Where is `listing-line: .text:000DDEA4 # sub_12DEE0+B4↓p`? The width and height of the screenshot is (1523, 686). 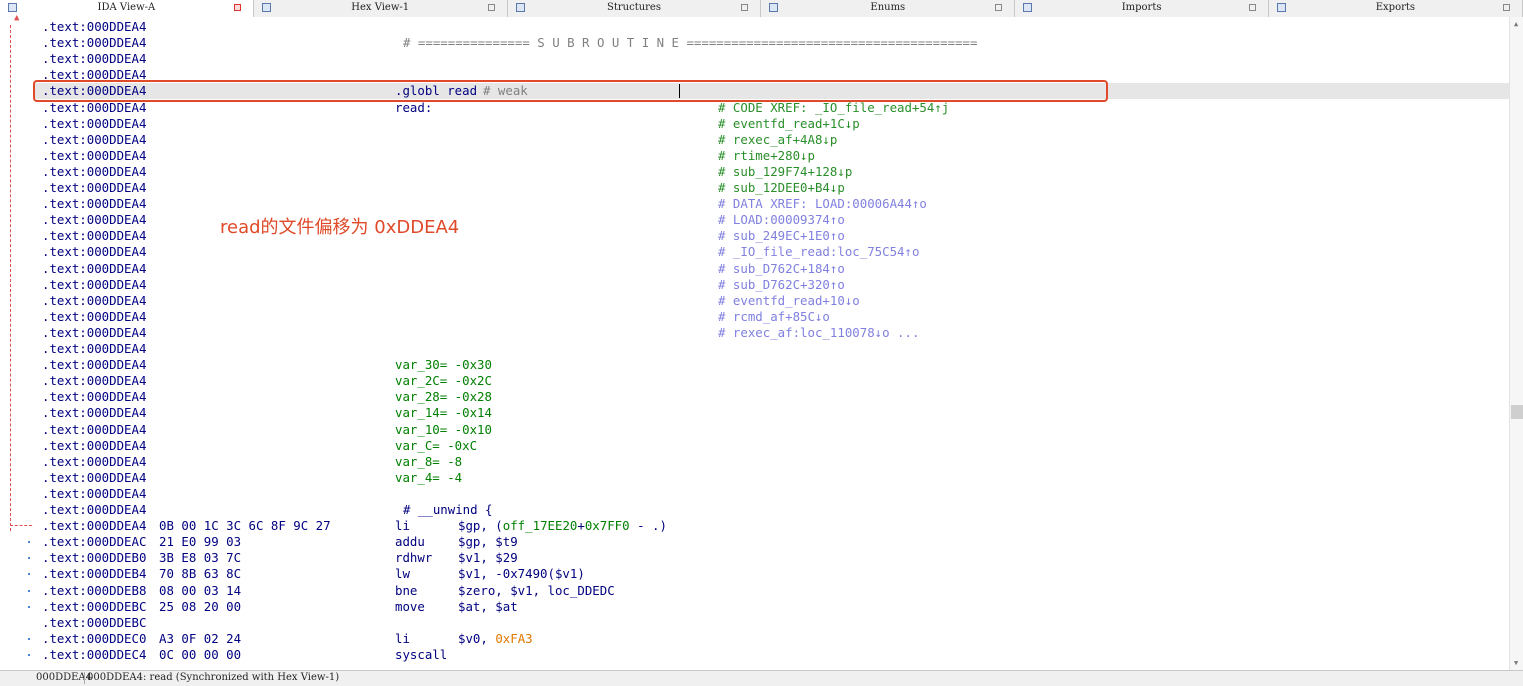 listing-line: .text:000DDEA4 # sub_12DEE0+B4↓p is located at coordinates (771, 188).